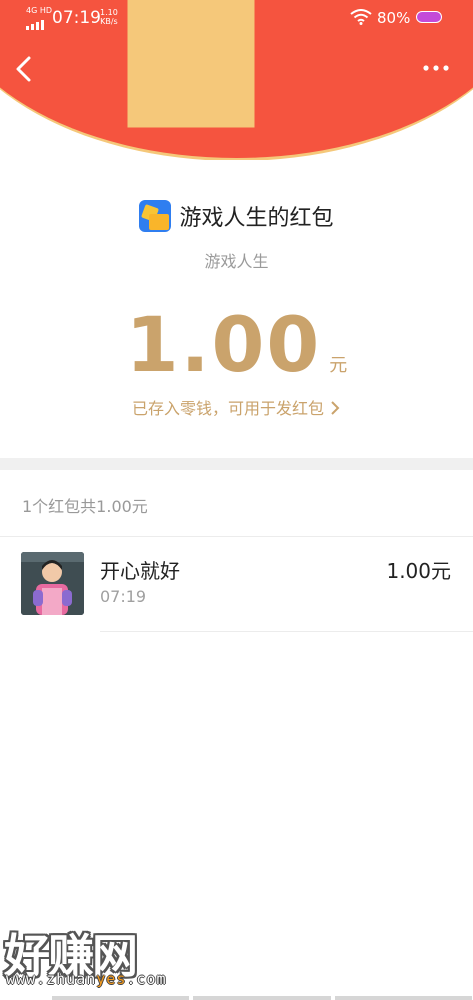  What do you see at coordinates (335, 408) in the screenshot?
I see `chevron-right-icon` at bounding box center [335, 408].